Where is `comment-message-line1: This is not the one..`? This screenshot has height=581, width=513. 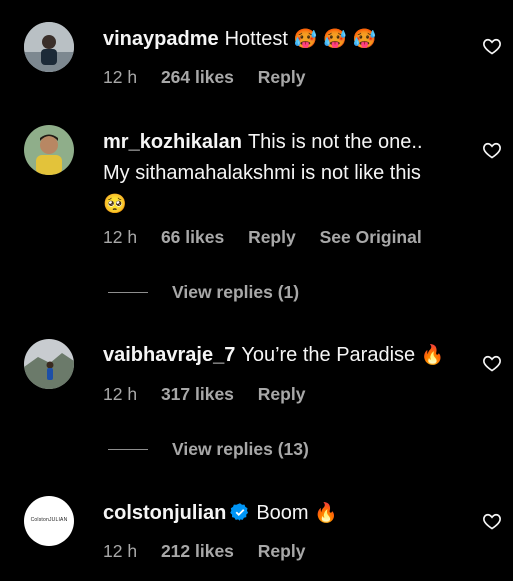
comment-message-line1: This is not the one.. is located at coordinates (335, 142).